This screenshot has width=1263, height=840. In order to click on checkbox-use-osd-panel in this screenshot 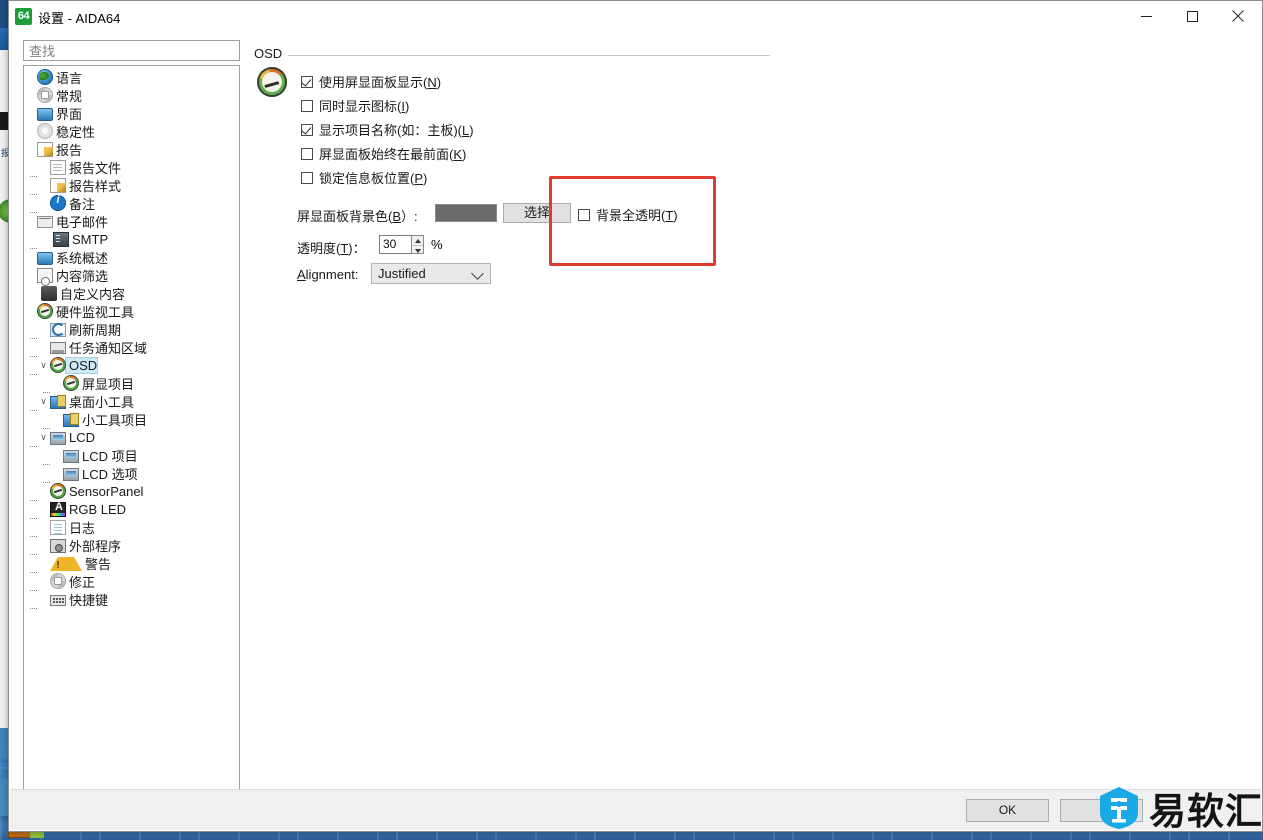, I will do `click(307, 81)`.